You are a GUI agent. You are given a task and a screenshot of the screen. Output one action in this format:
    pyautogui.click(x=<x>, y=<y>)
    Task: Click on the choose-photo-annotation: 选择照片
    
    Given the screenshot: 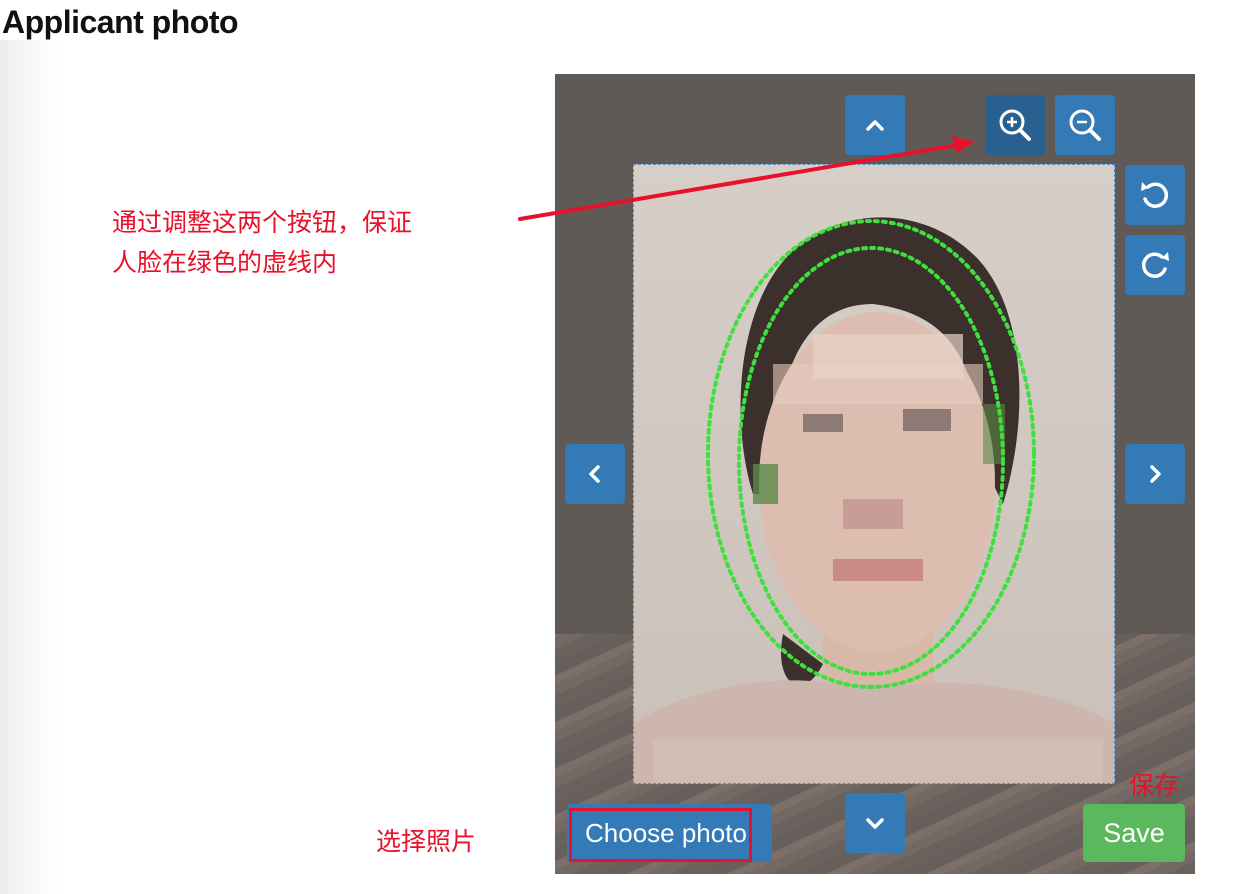 What is the action you would take?
    pyautogui.click(x=426, y=841)
    